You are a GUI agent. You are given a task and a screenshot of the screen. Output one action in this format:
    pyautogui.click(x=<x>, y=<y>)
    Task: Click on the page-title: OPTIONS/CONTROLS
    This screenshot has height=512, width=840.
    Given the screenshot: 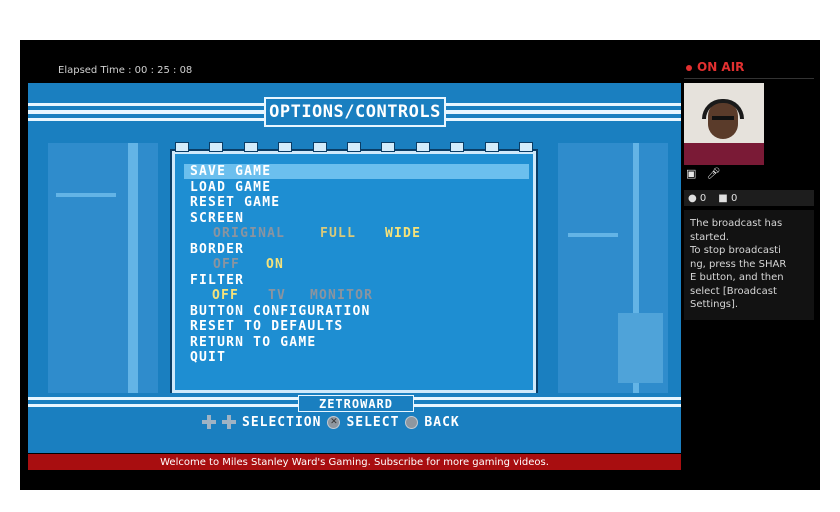 What is the action you would take?
    pyautogui.click(x=355, y=112)
    